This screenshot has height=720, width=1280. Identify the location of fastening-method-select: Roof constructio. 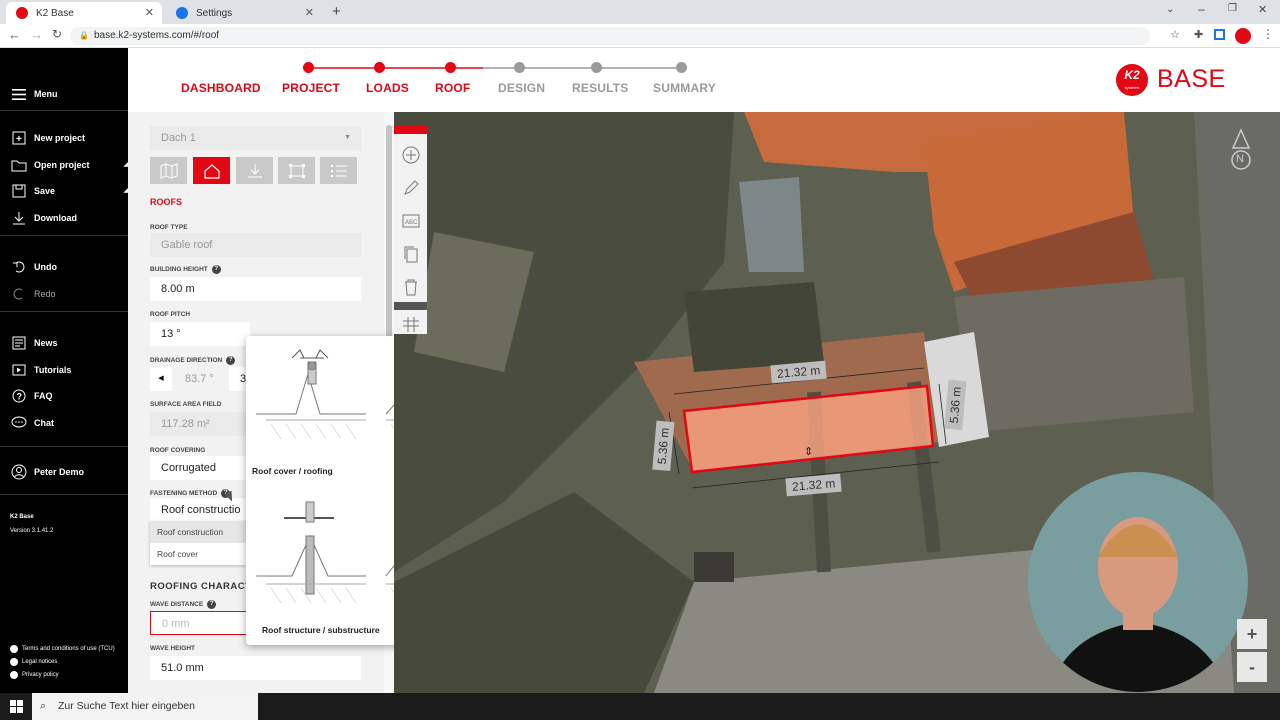
(200, 510).